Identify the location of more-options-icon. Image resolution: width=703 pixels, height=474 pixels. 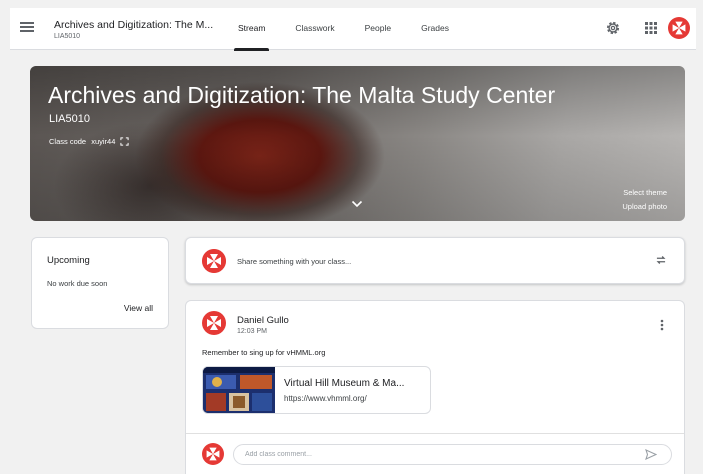
(662, 325).